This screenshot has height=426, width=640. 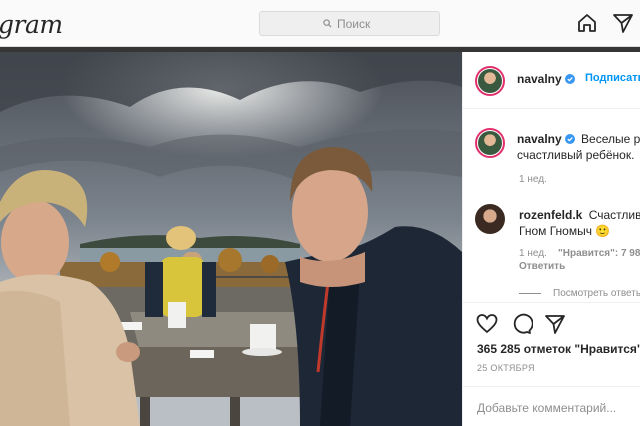 I want to click on actions-divider, so click(x=551, y=302).